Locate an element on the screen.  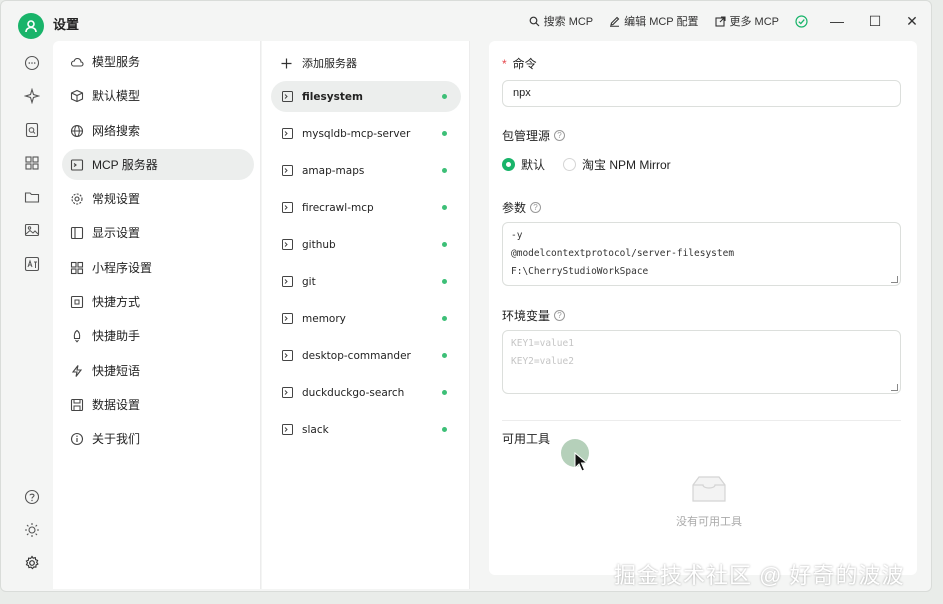
nav-item-web-search: 网络搜索 is located at coordinates (158, 130).